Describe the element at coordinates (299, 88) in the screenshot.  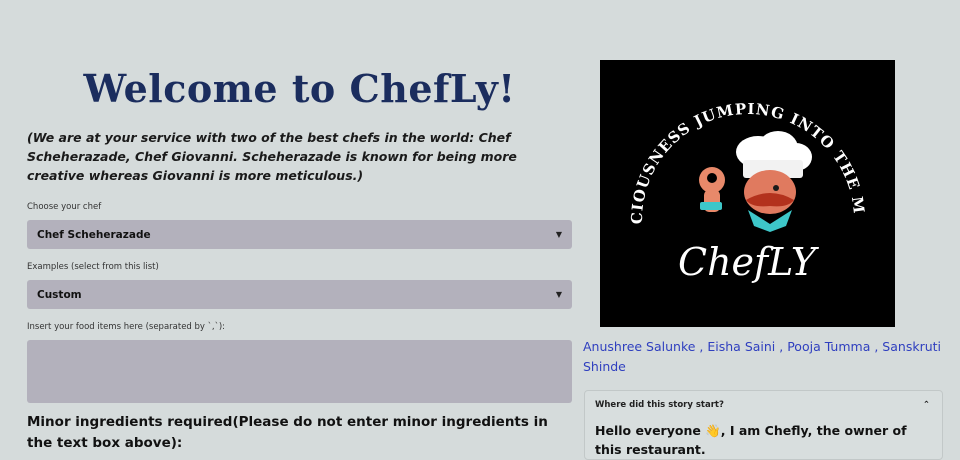
I see `page-title: Welcome to ChefLy!` at that location.